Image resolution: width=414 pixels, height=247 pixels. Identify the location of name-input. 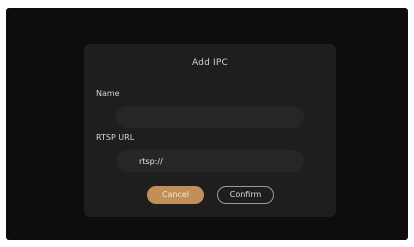
(210, 117).